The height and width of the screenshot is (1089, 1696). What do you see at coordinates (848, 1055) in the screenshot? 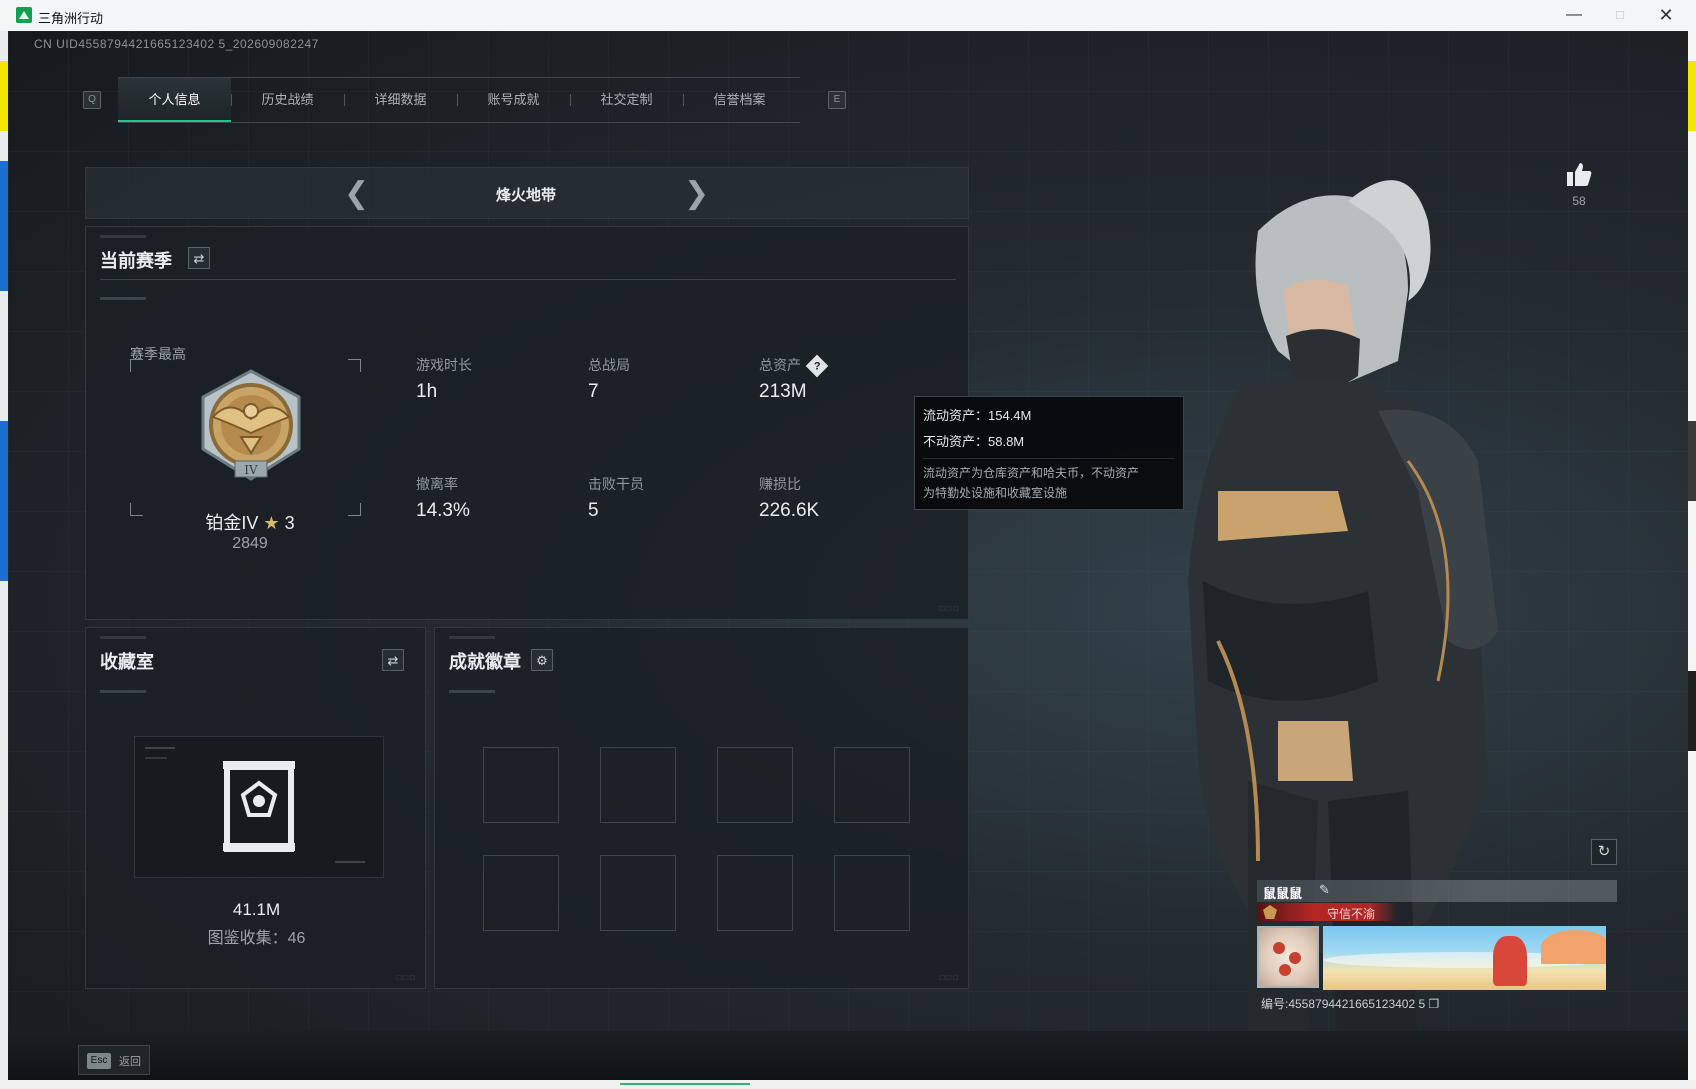
I see `footer-bar: Esc 返回` at bounding box center [848, 1055].